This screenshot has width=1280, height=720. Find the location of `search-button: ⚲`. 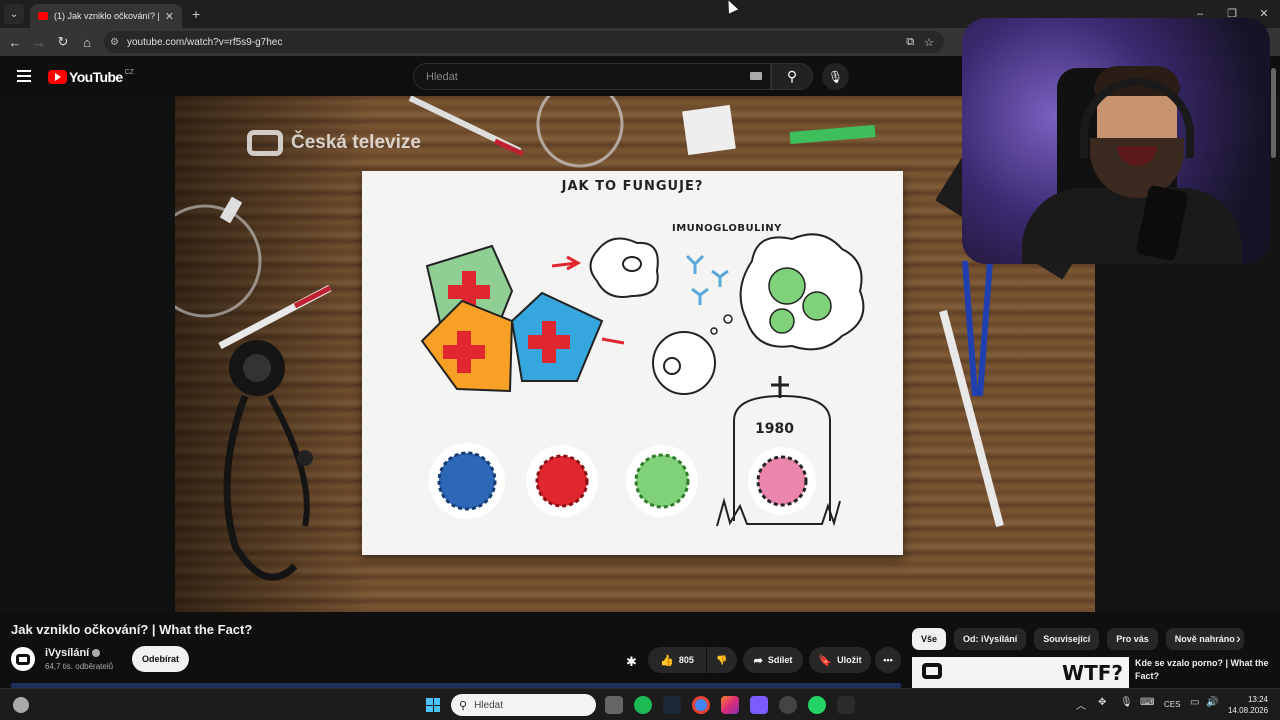

search-button: ⚲ is located at coordinates (792, 76).